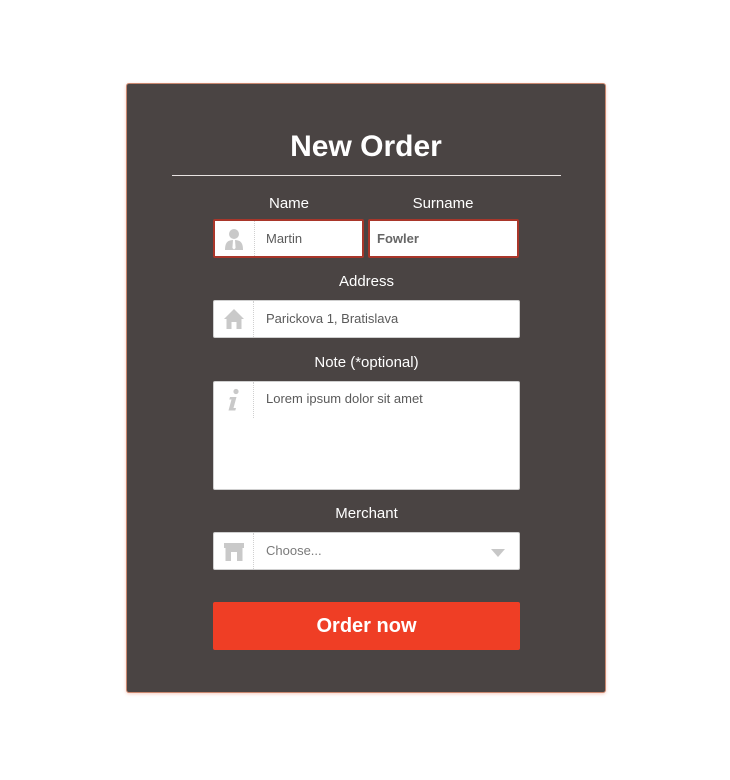  I want to click on surname-label: Surname, so click(443, 203).